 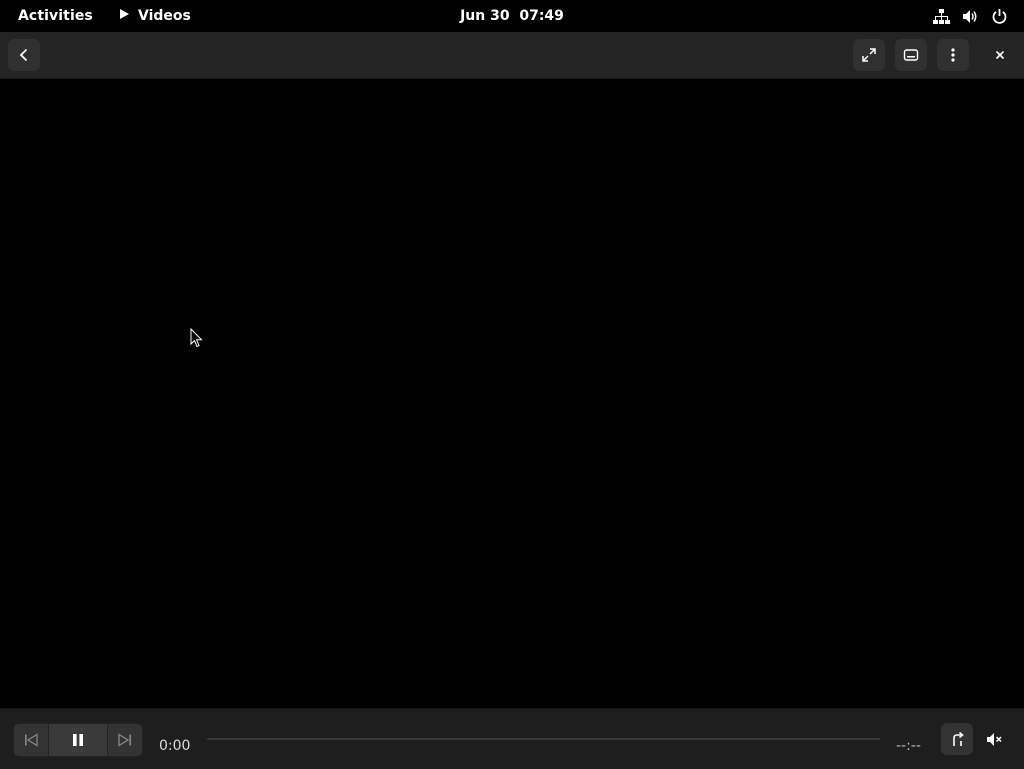 I want to click on subtitles-button, so click(x=911, y=55).